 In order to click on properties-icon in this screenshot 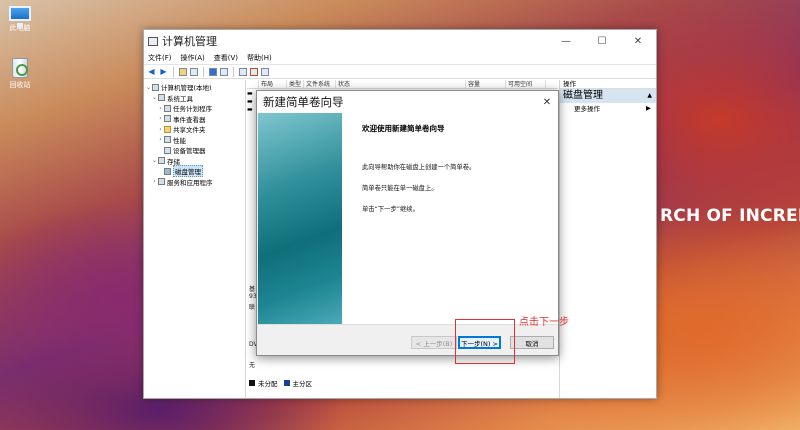, I will do `click(224, 71)`.